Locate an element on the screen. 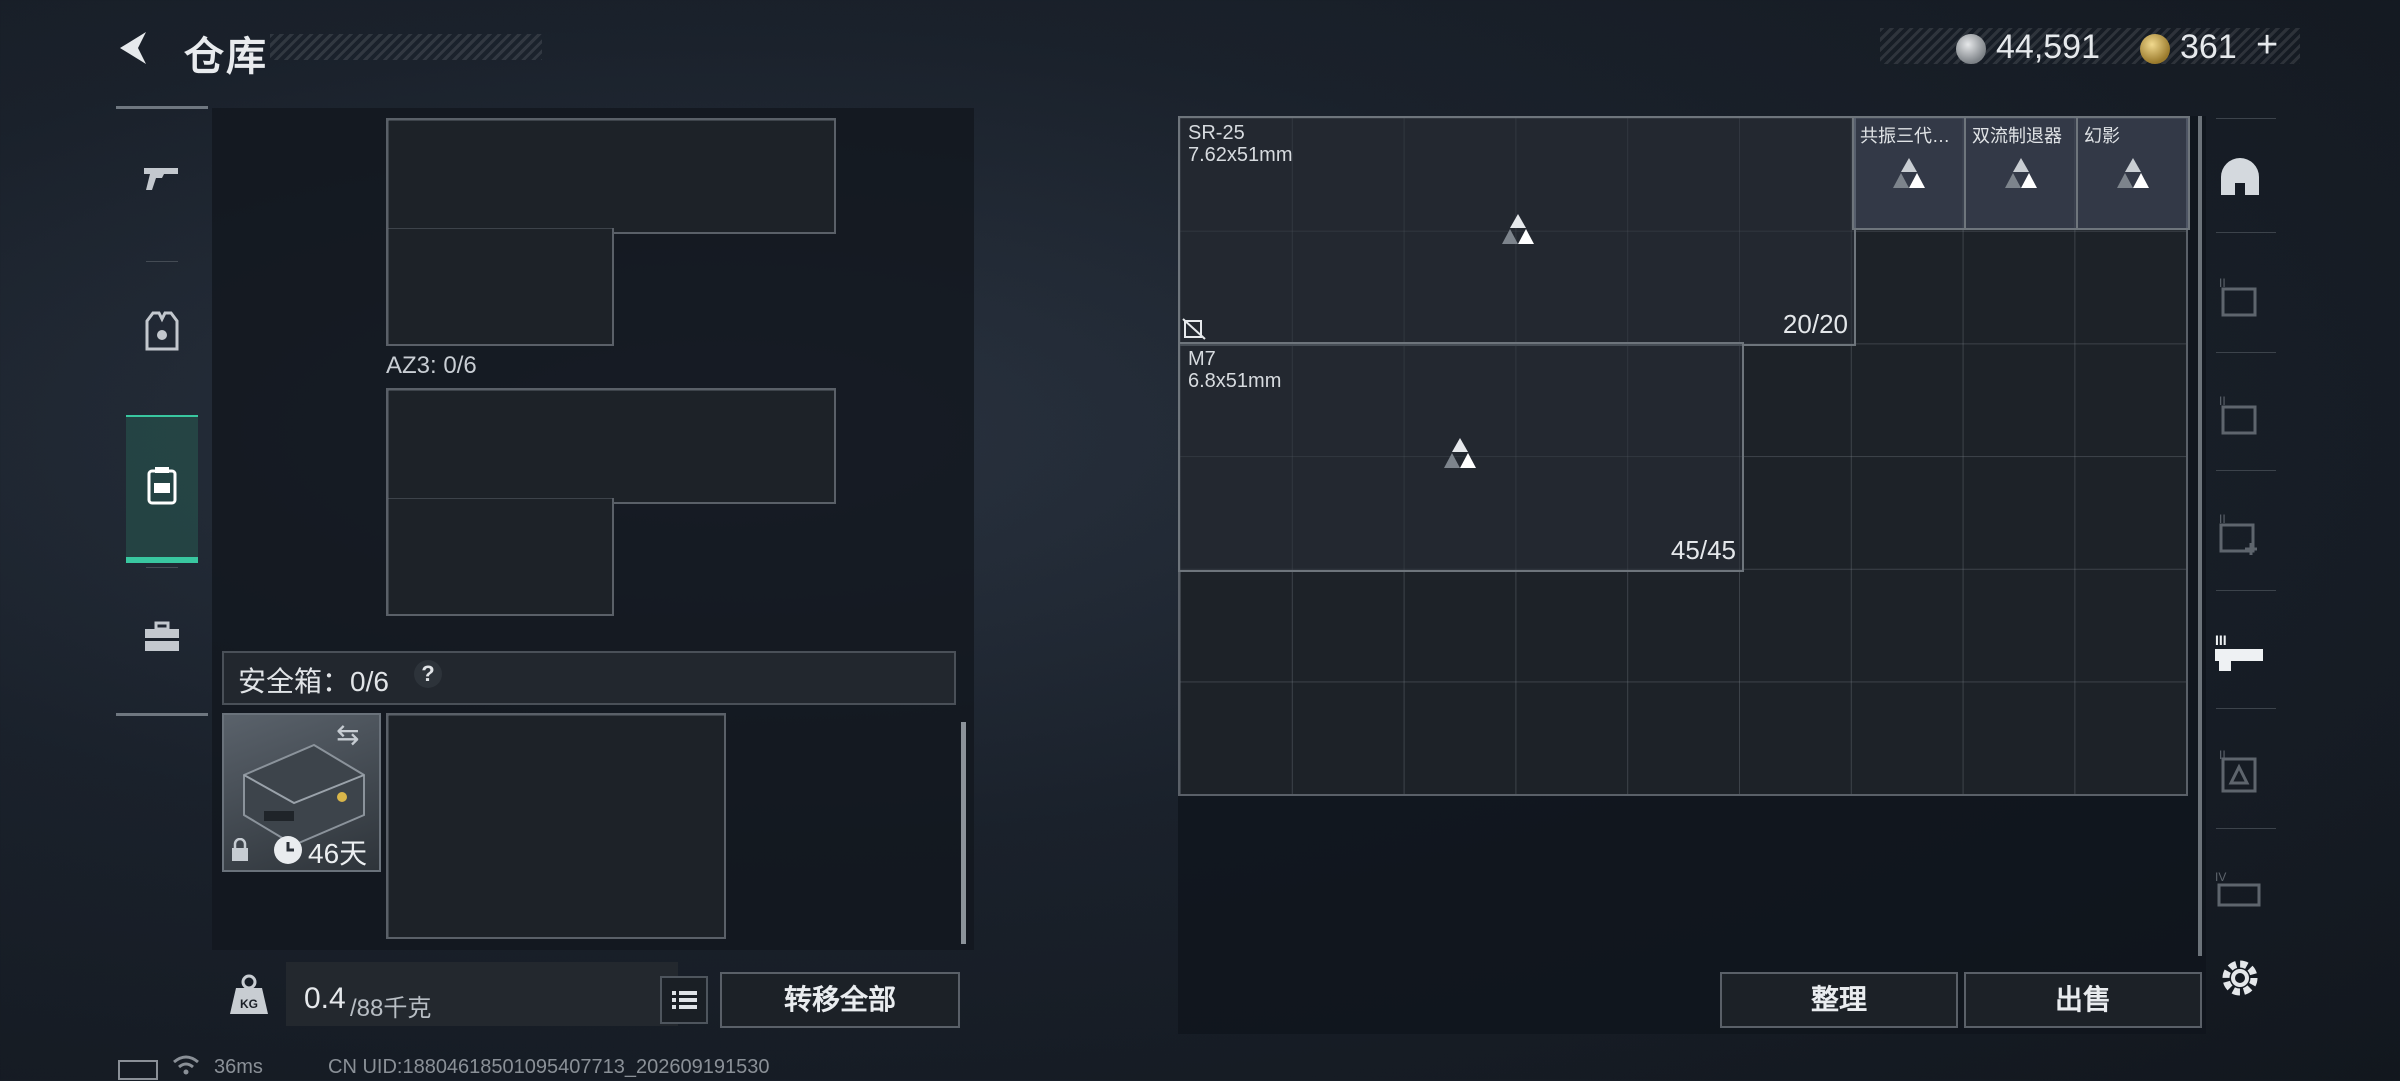 The image size is (2400, 1081). az3-capacity-label: AZ3: 0/6 is located at coordinates (431, 365).